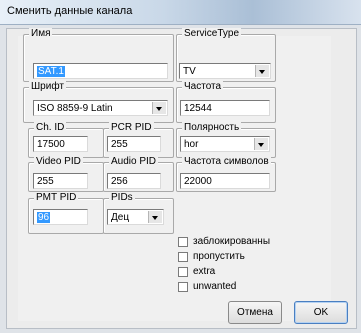 This screenshot has width=361, height=333. Describe the element at coordinates (134, 162) in the screenshot. I see `audio-pid-label: Audio PID` at that location.